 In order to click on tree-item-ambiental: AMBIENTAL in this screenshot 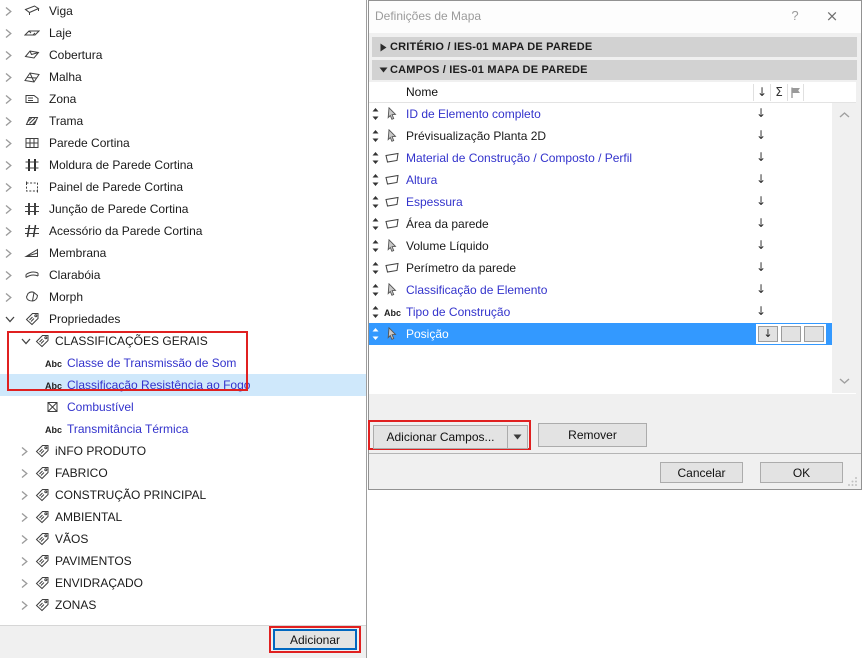, I will do `click(183, 517)`.